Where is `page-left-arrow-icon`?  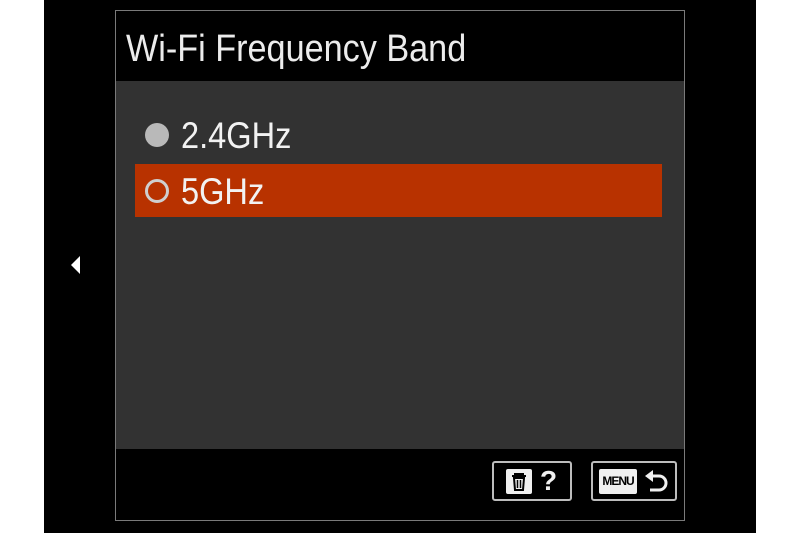
page-left-arrow-icon is located at coordinates (75, 265).